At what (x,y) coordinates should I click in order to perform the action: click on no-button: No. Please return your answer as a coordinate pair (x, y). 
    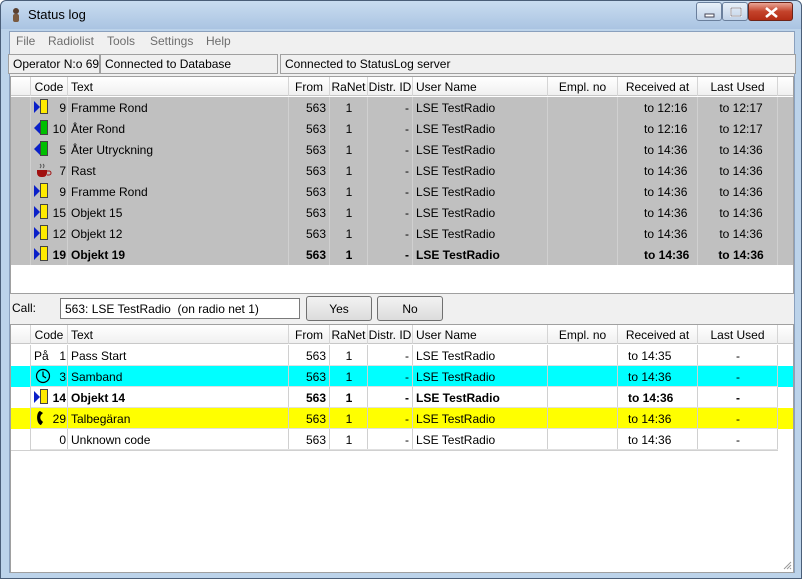
    Looking at the image, I should click on (410, 308).